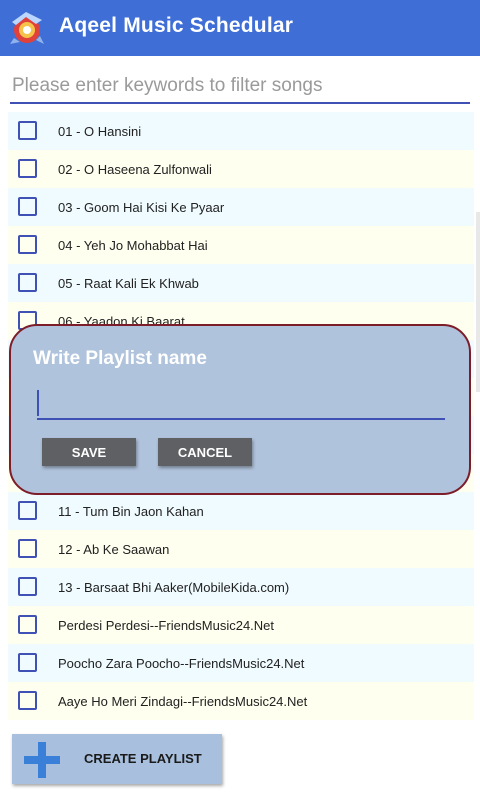 The height and width of the screenshot is (800, 480). I want to click on text-cursor, so click(38, 403).